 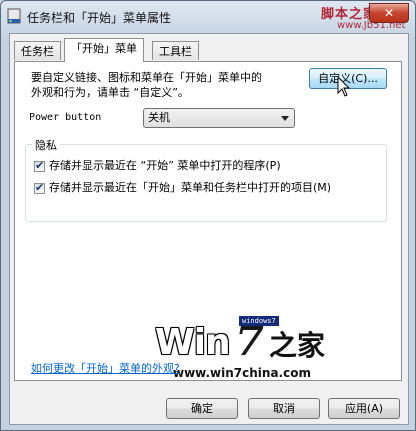 I want to click on privacy-group-title: 隐私, so click(x=46, y=145).